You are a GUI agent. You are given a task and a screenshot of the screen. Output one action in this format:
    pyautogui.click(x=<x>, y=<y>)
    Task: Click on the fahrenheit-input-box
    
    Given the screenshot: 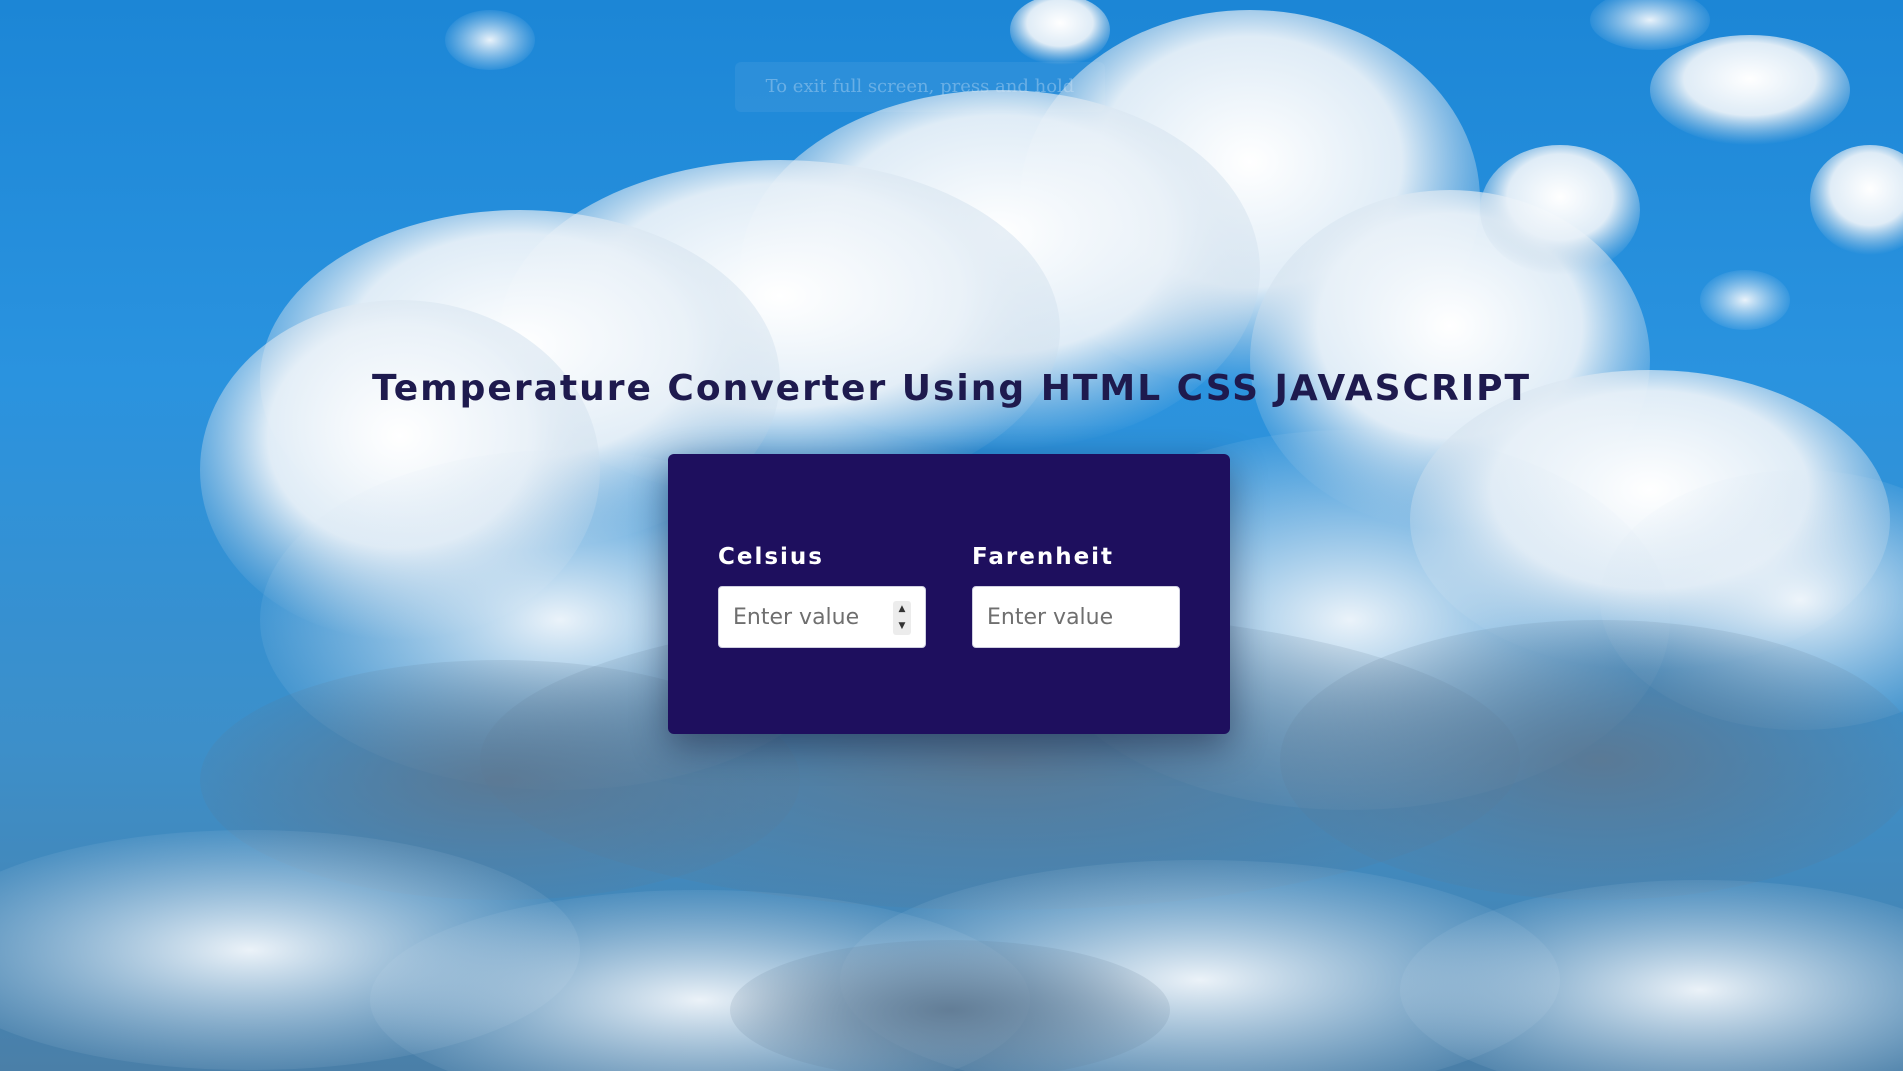 What is the action you would take?
    pyautogui.click(x=1076, y=617)
    